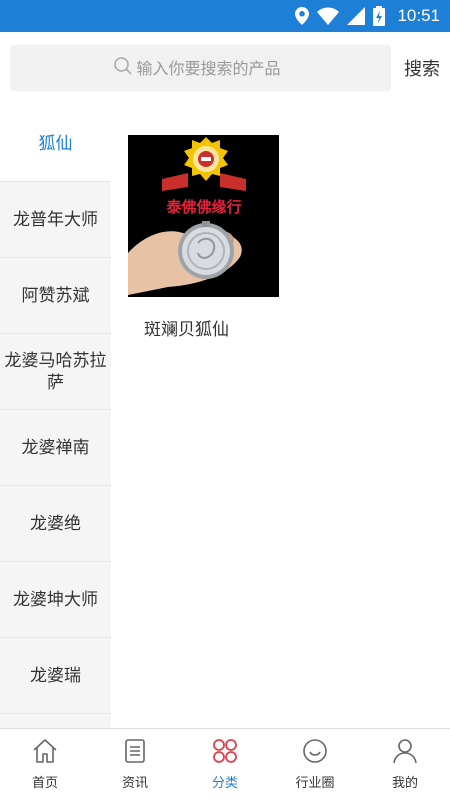 The width and height of the screenshot is (450, 800). What do you see at coordinates (55, 676) in the screenshot?
I see `category-item: 龙婆瑞` at bounding box center [55, 676].